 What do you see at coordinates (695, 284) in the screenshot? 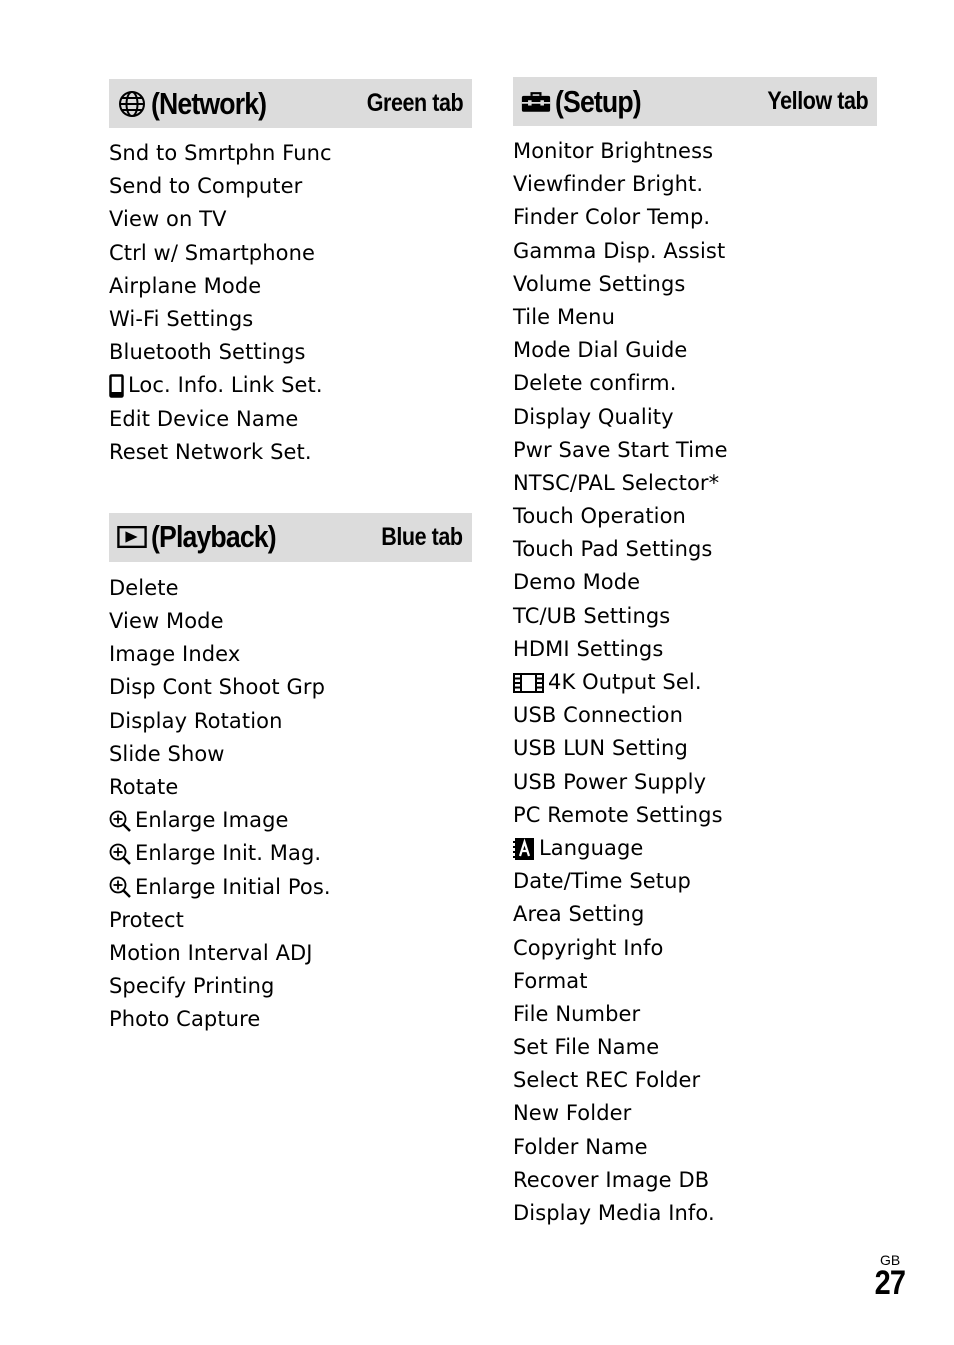
I see `menu-item: Volume Settings` at bounding box center [695, 284].